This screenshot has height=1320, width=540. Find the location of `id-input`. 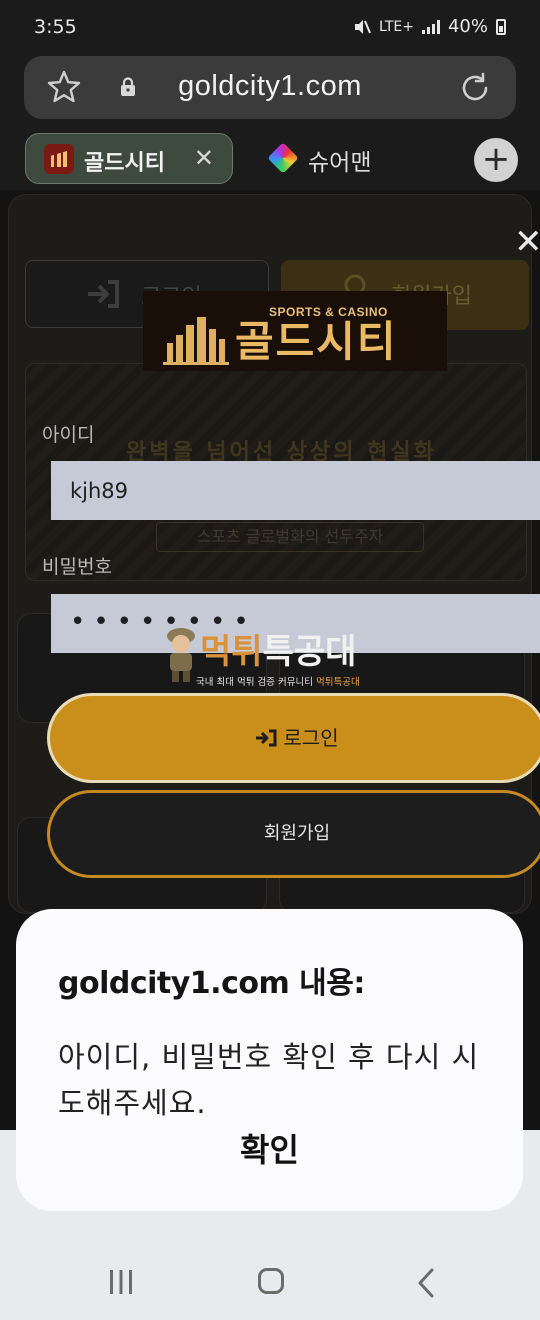

id-input is located at coordinates (295, 490).